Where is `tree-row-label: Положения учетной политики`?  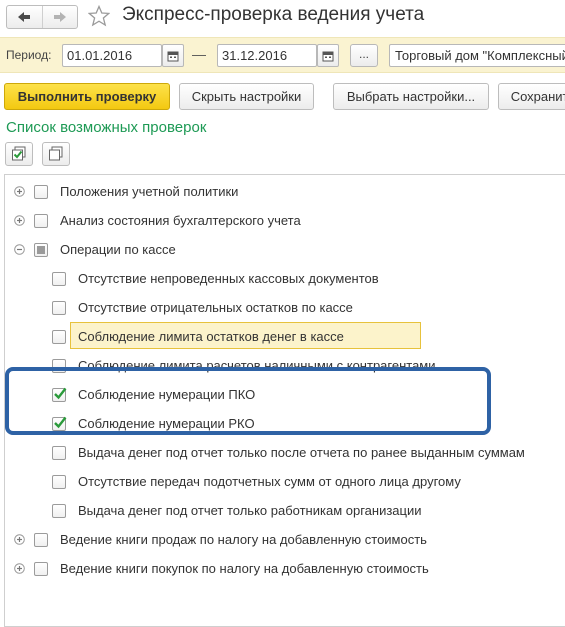
tree-row-label: Положения учетной политики is located at coordinates (149, 191).